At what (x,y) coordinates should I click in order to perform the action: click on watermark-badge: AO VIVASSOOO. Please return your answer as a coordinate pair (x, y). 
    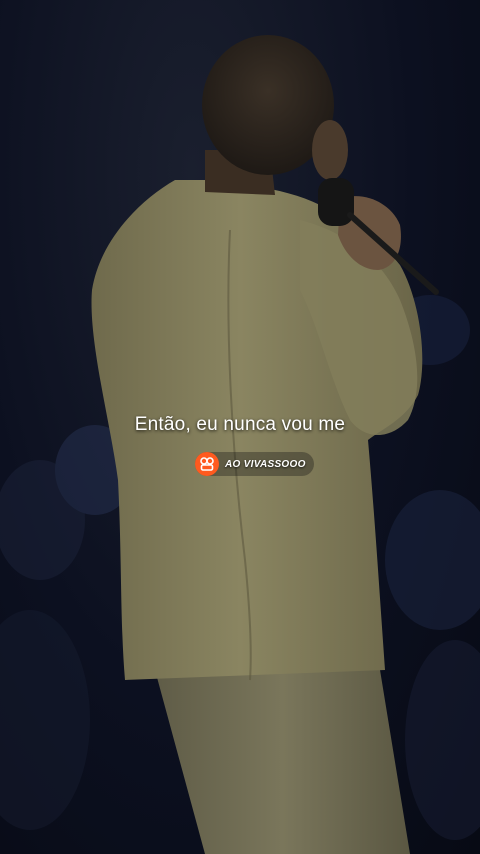
    Looking at the image, I should click on (254, 464).